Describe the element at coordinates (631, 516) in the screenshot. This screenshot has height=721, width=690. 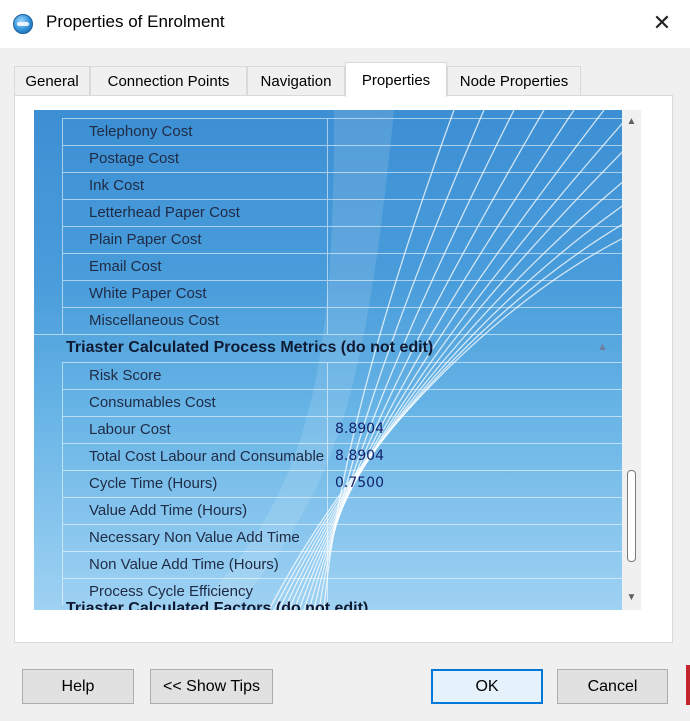
I see `scroll-thumb` at that location.